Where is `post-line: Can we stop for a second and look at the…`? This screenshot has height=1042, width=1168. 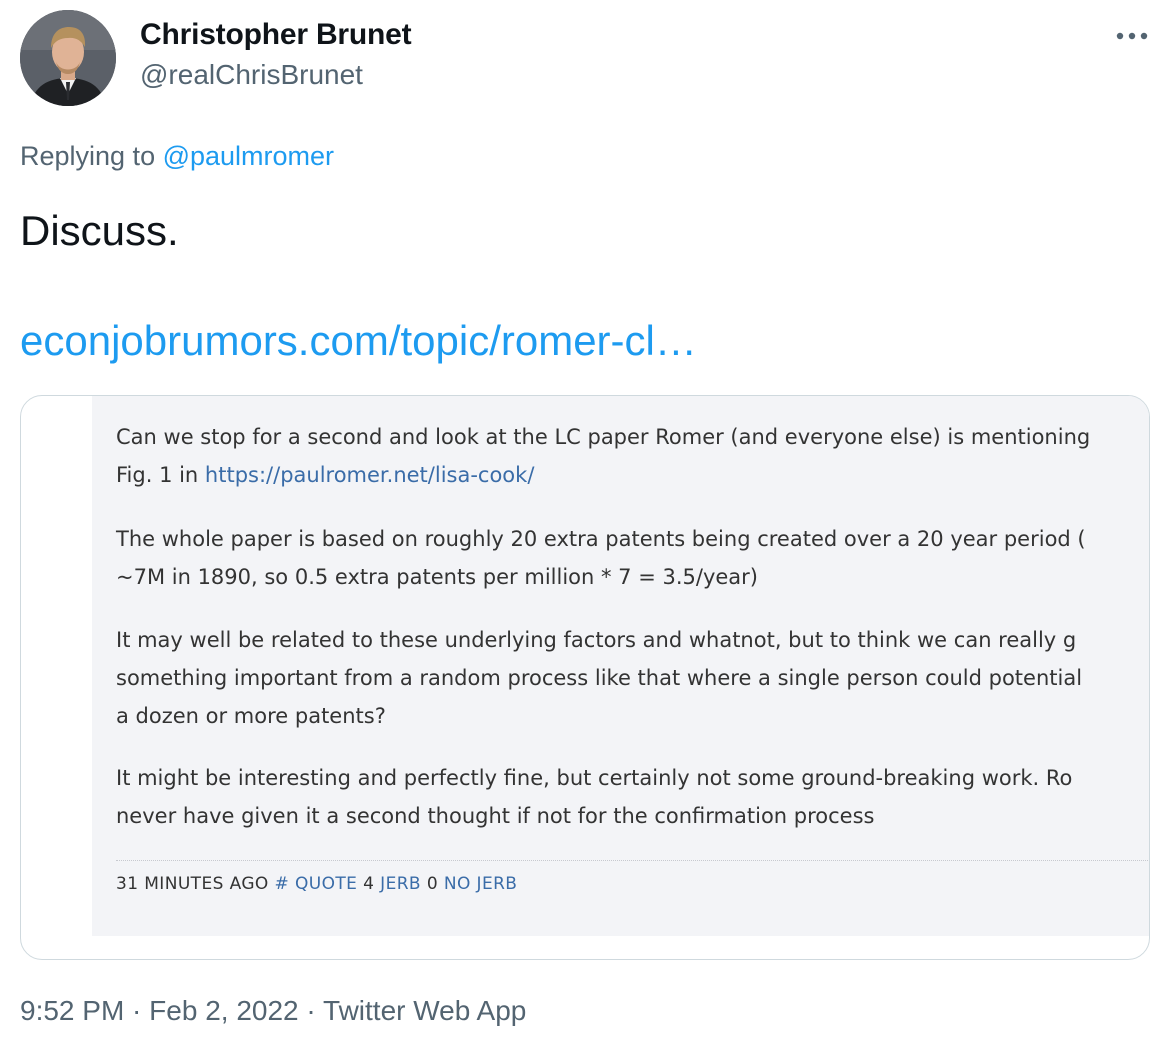
post-line: Can we stop for a second and look at the… is located at coordinates (603, 437).